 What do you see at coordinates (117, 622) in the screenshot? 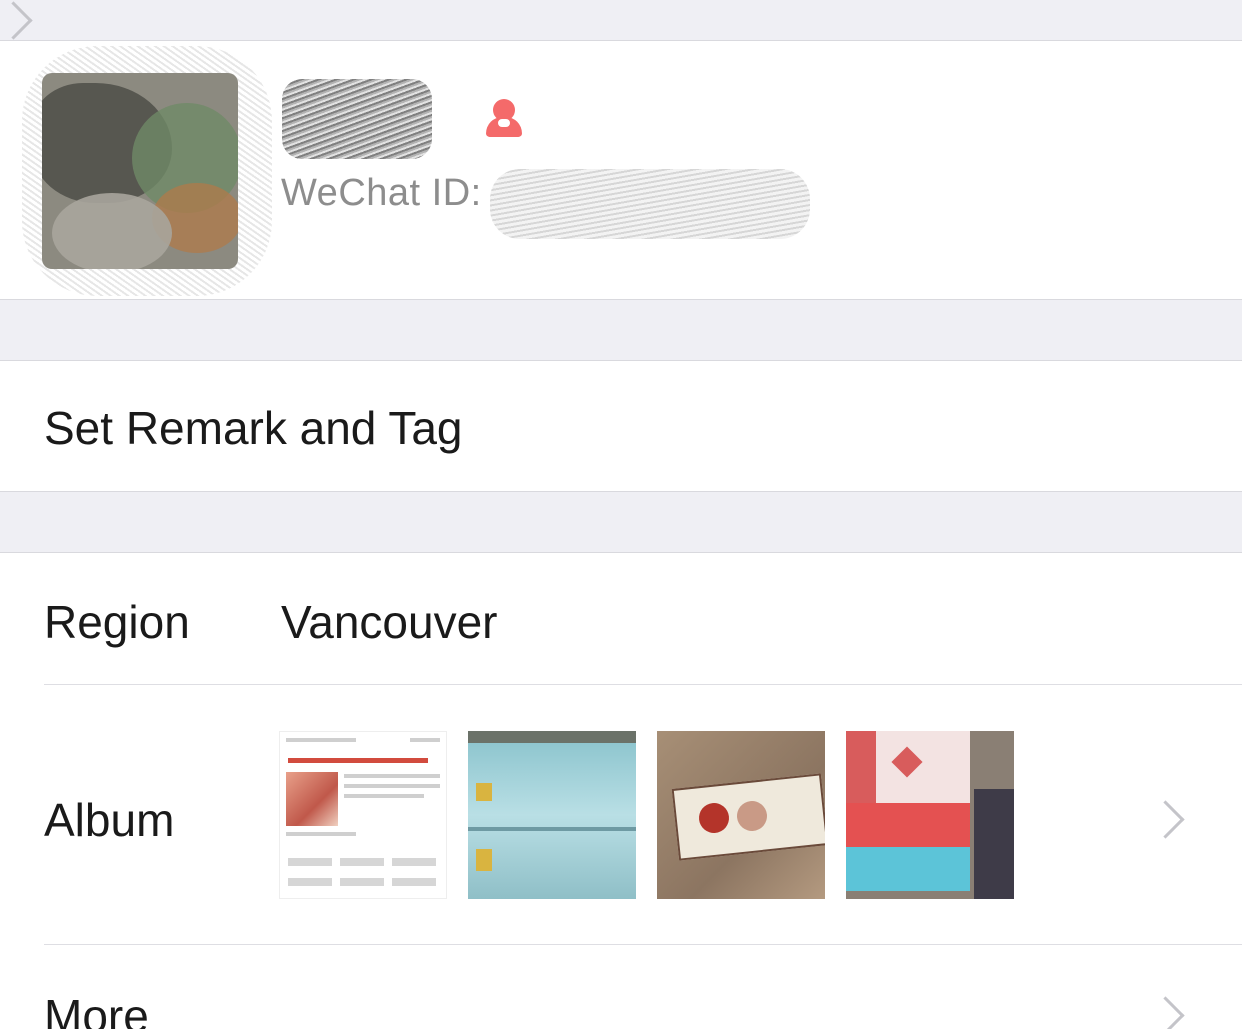
I see `region-label: Region` at bounding box center [117, 622].